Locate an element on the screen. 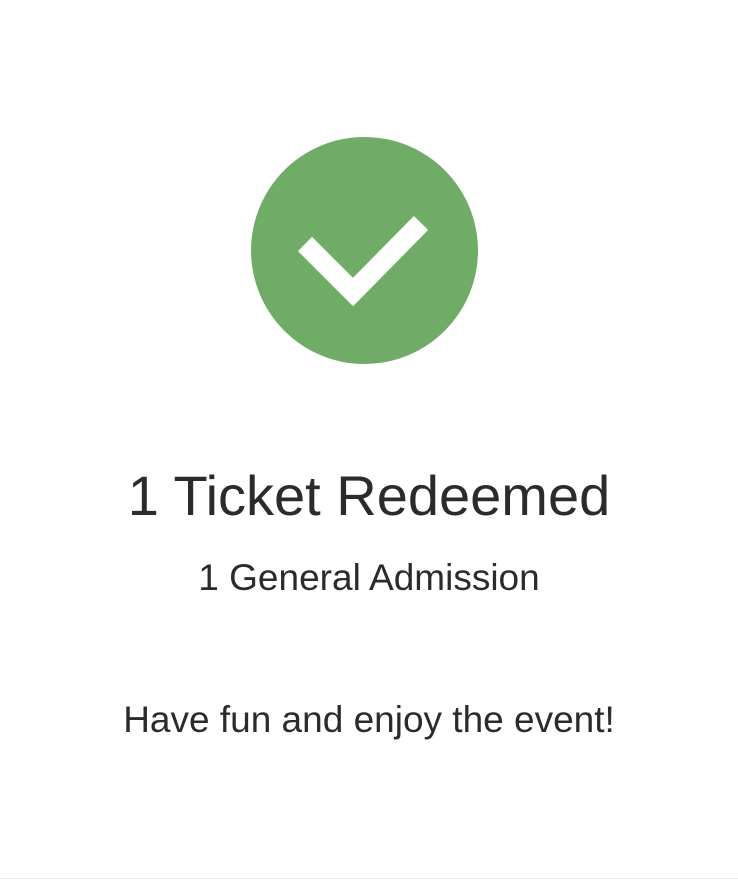 The width and height of the screenshot is (738, 882). ticket-type-summary: 1 General Admission is located at coordinates (369, 577).